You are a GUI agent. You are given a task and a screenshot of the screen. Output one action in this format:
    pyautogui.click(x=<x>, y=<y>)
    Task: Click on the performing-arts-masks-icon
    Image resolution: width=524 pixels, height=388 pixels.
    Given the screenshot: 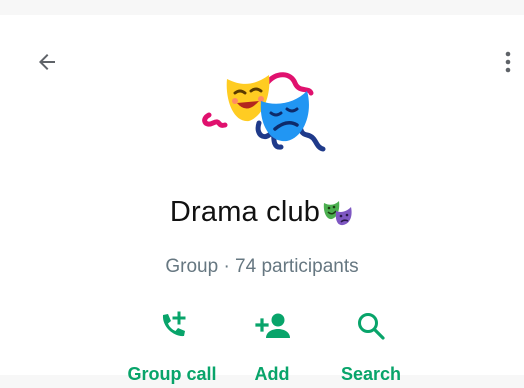 What is the action you would take?
    pyautogui.click(x=264, y=112)
    